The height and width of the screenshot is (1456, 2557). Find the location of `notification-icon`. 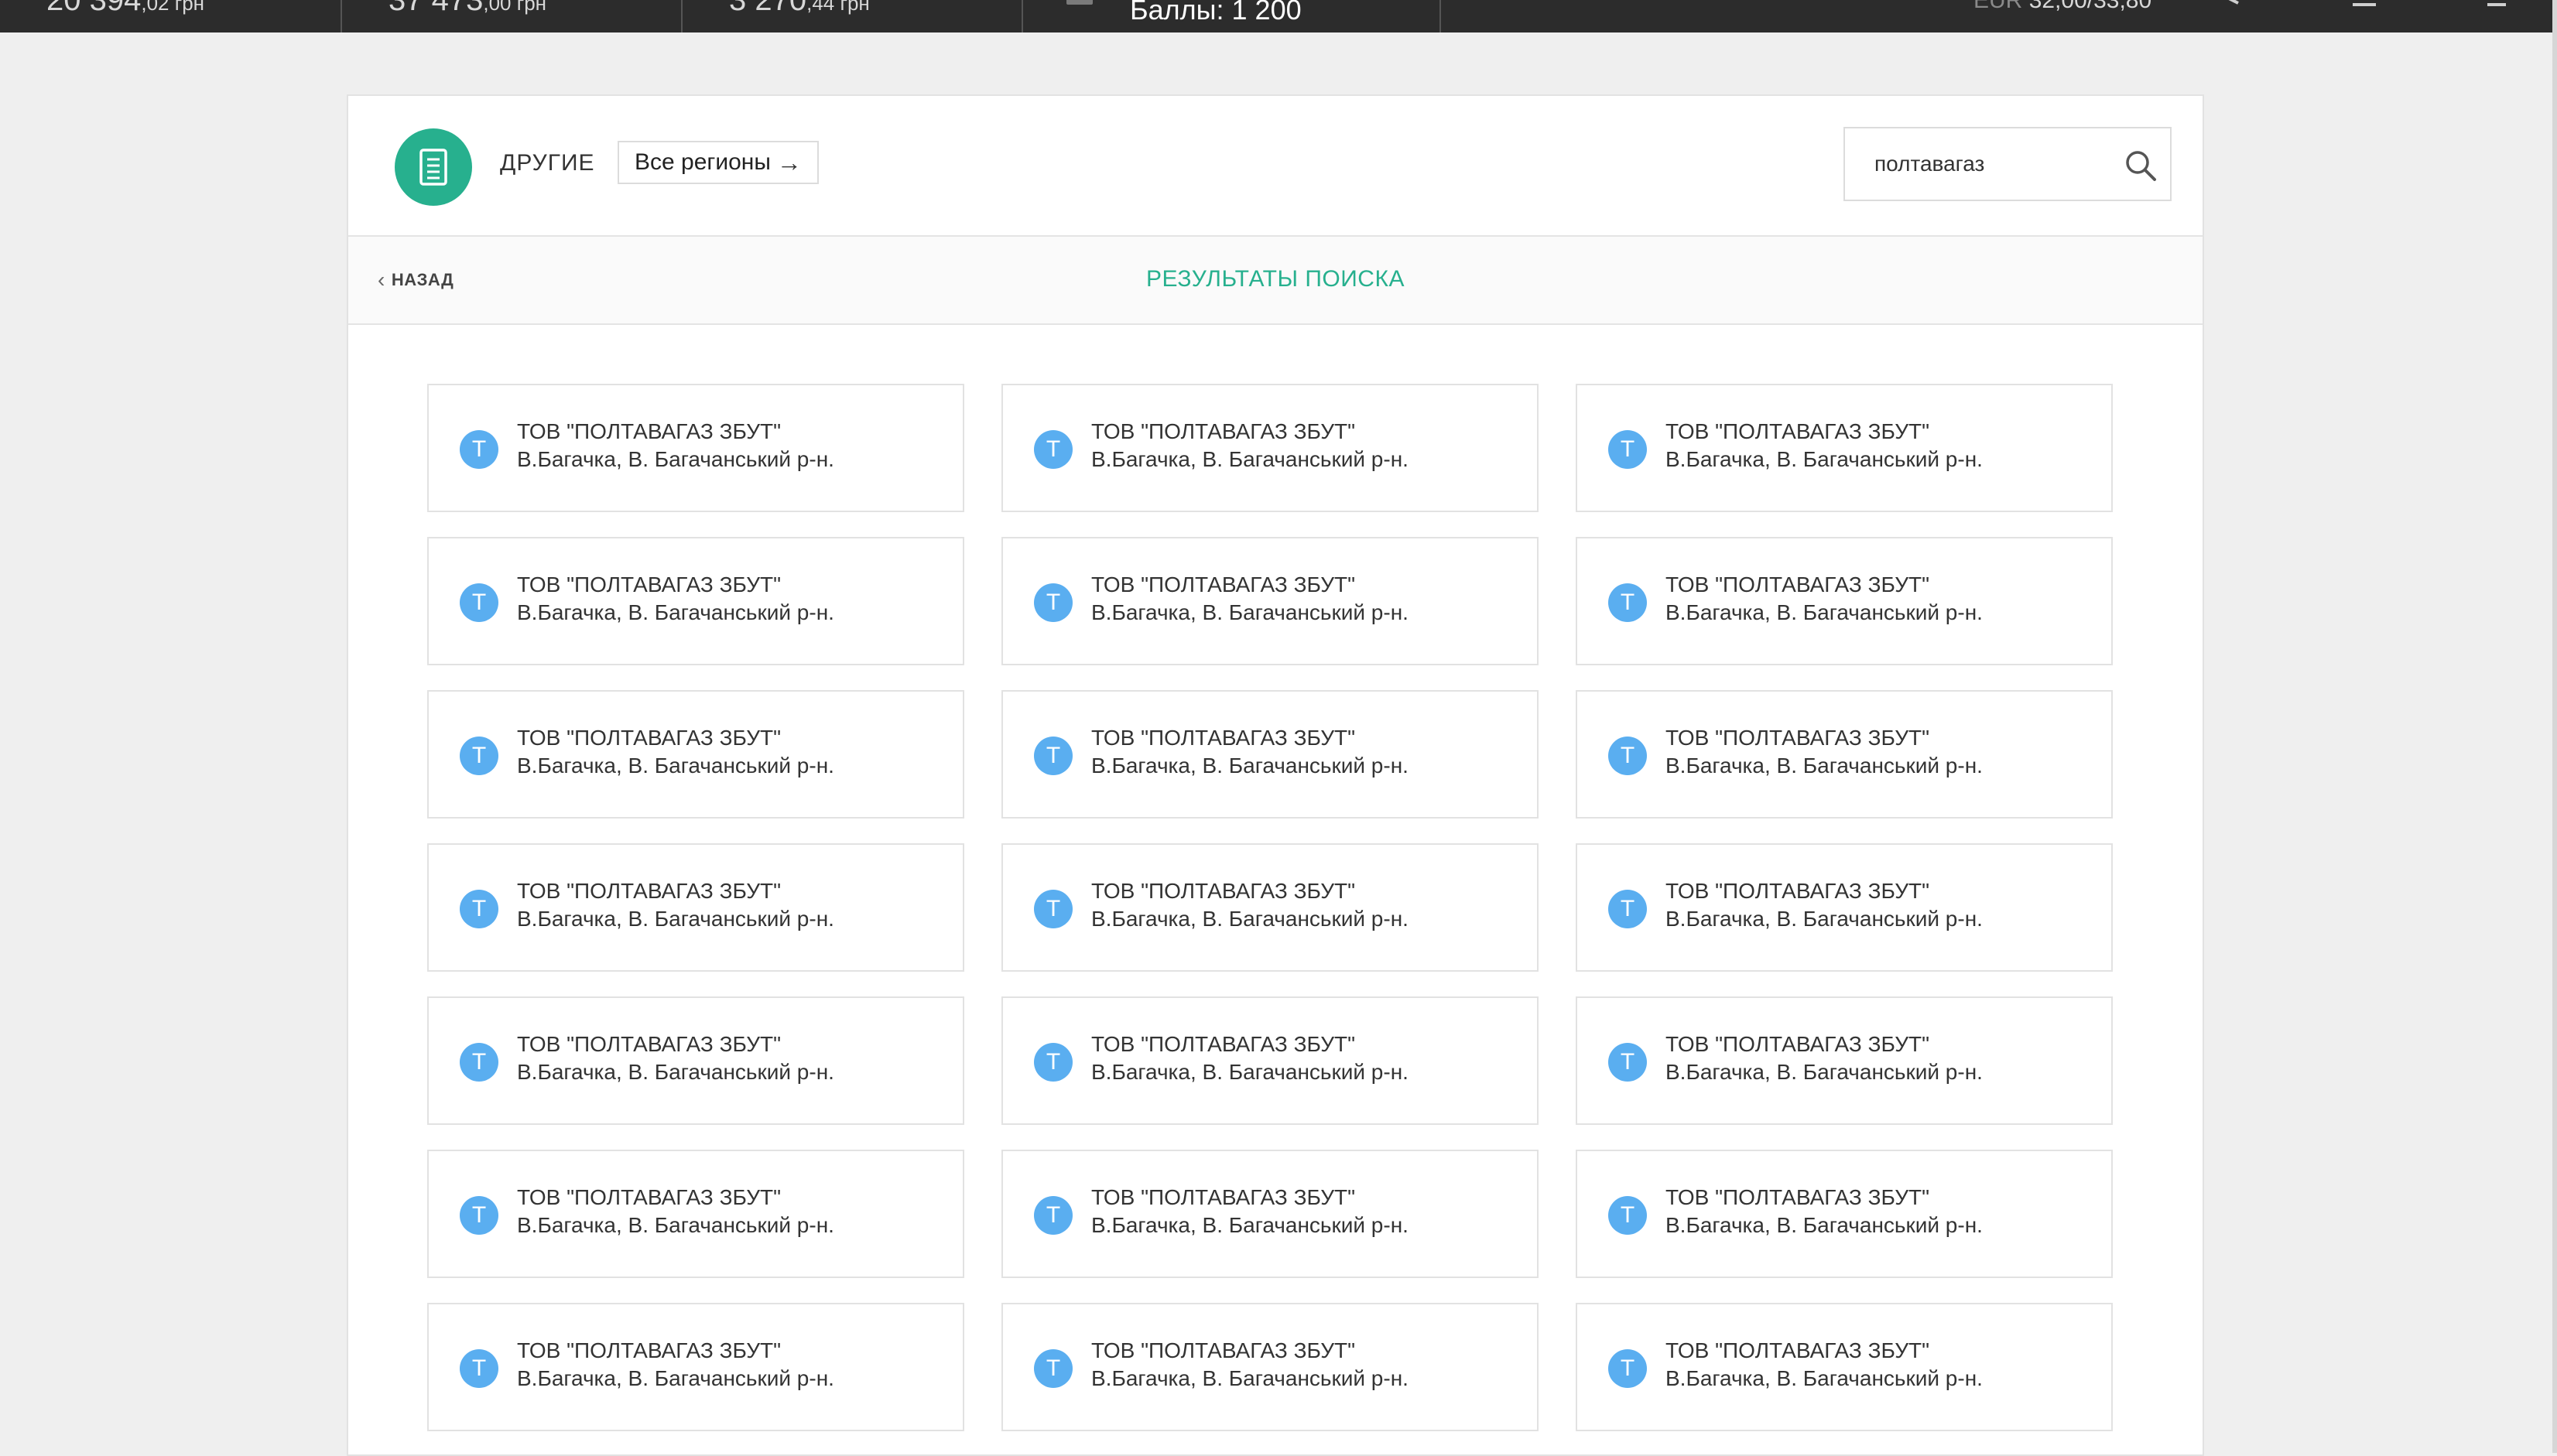

notification-icon is located at coordinates (2230, 3).